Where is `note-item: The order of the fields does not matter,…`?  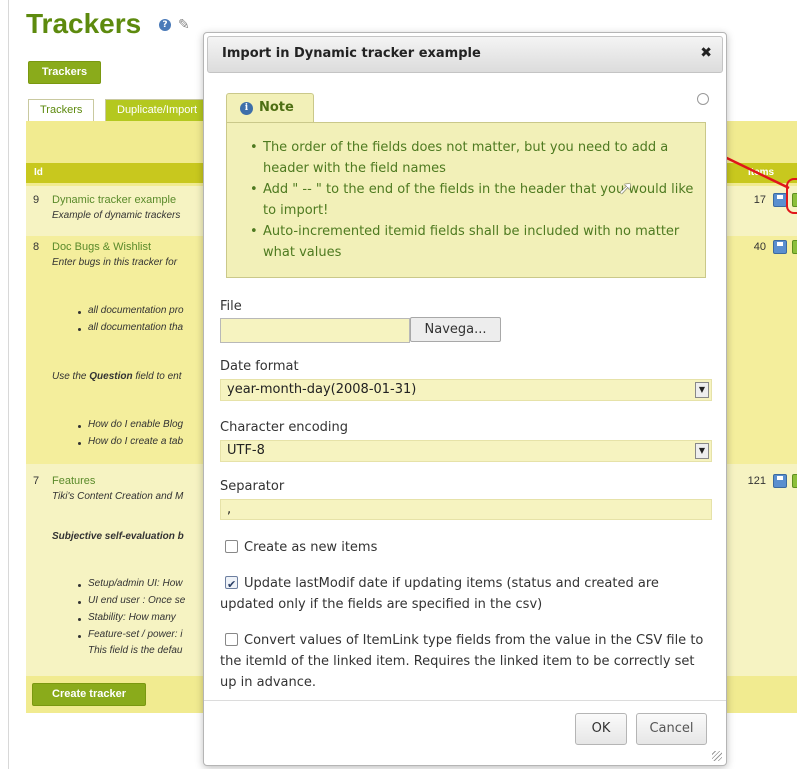
note-item: The order of the fields does not matter,… is located at coordinates (472, 158).